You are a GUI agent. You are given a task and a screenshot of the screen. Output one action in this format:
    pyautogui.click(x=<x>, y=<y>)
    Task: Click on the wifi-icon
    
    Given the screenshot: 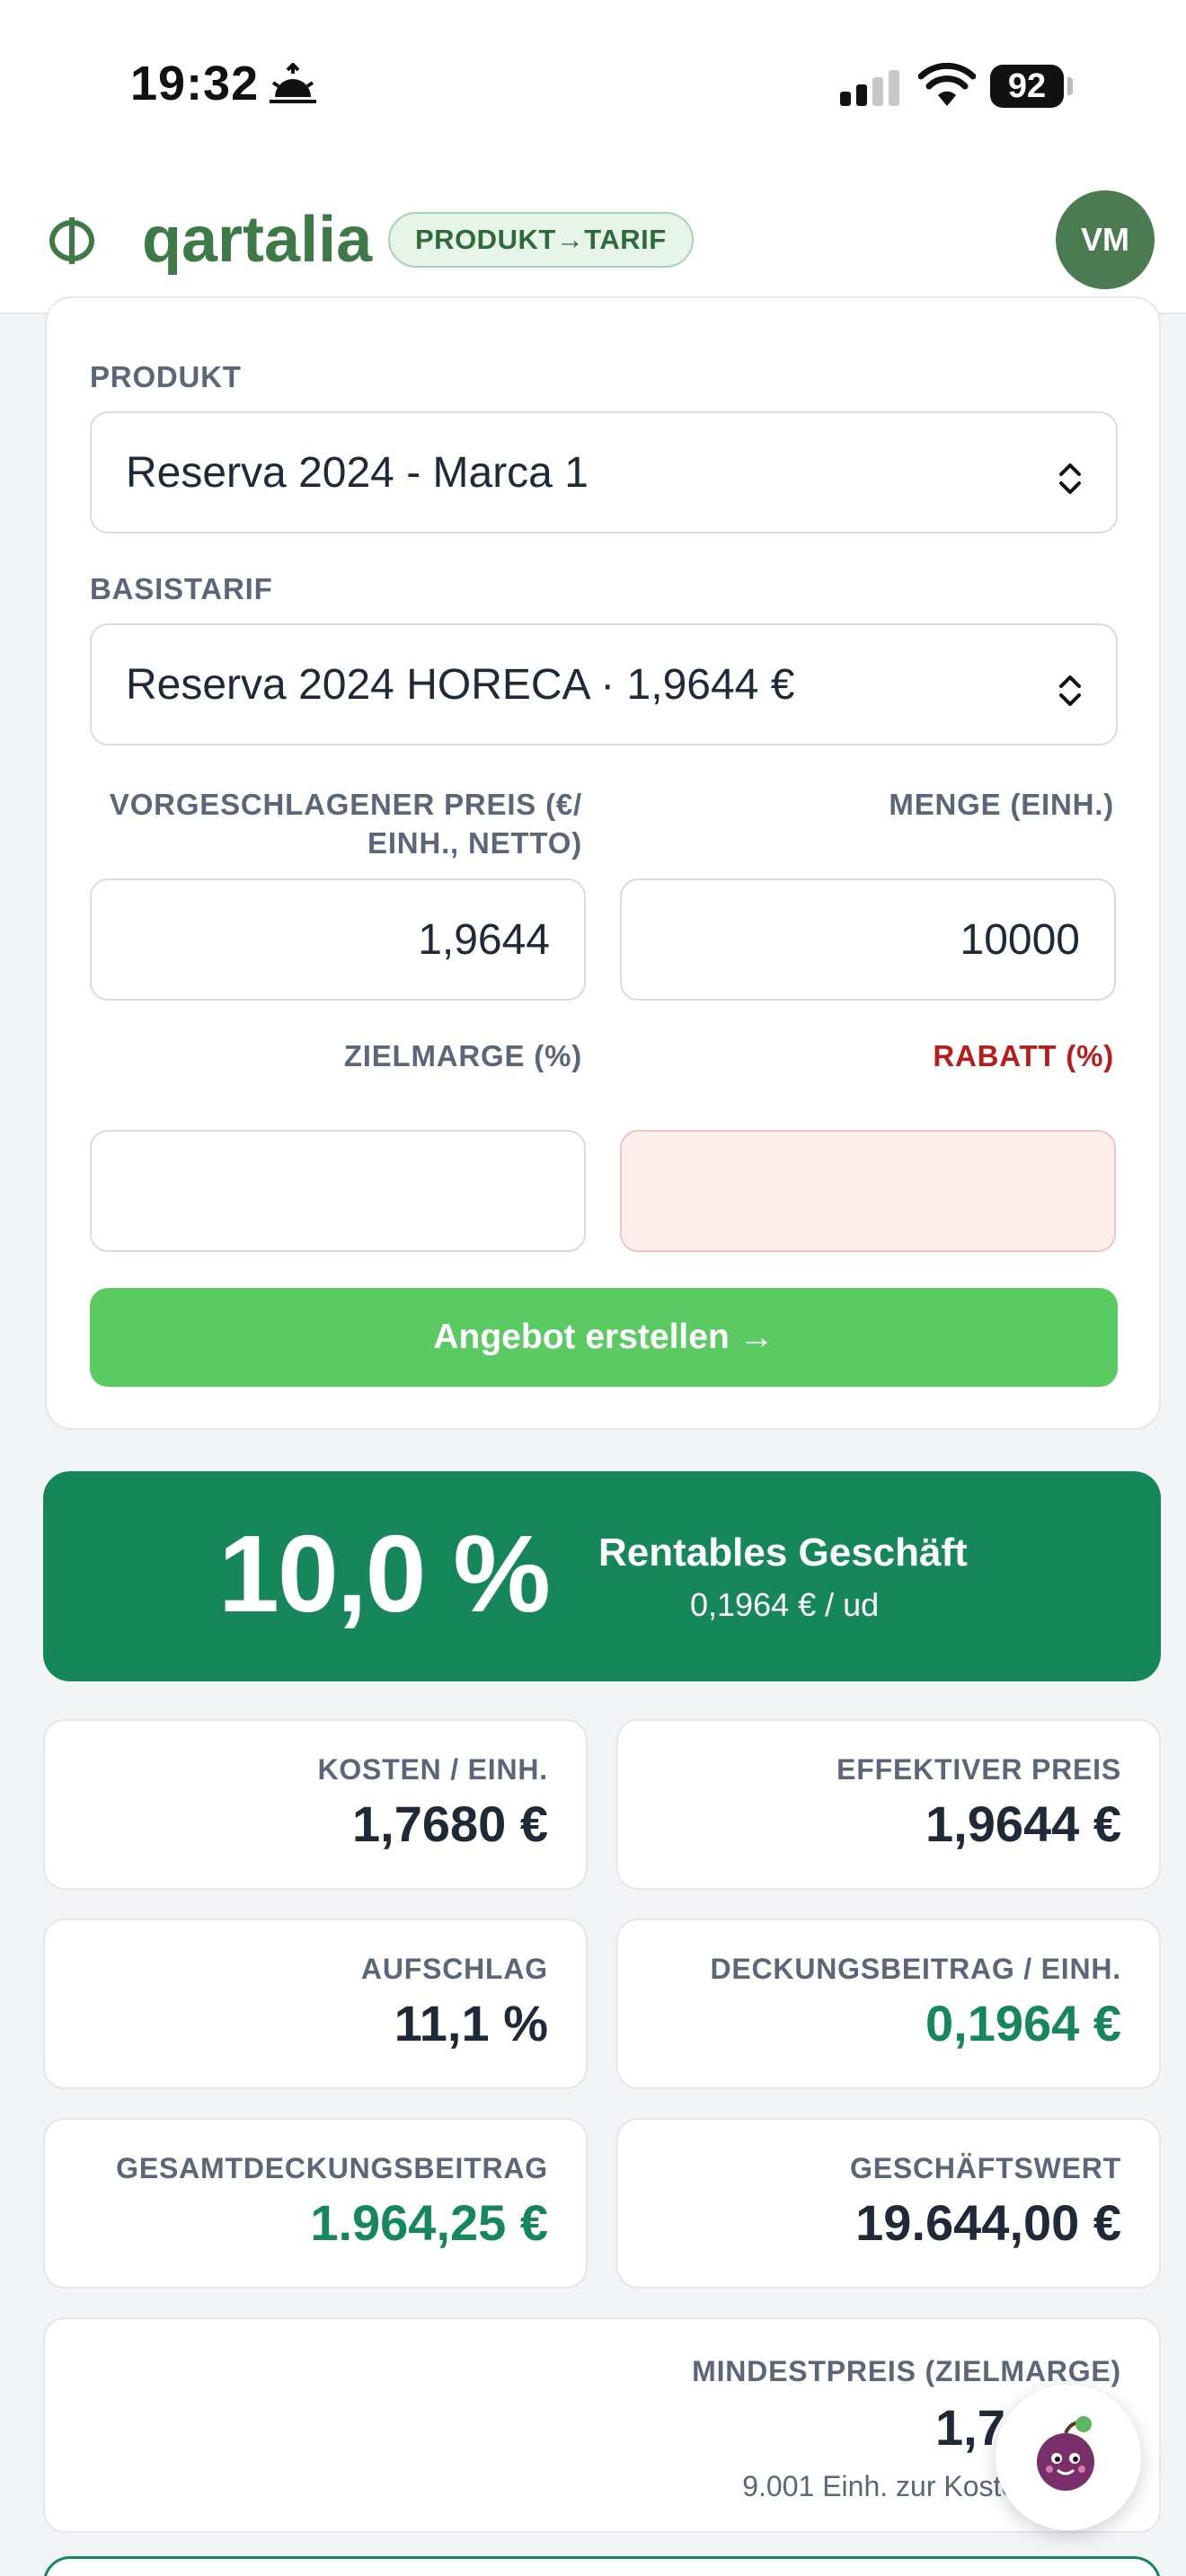 What is the action you would take?
    pyautogui.click(x=947, y=88)
    